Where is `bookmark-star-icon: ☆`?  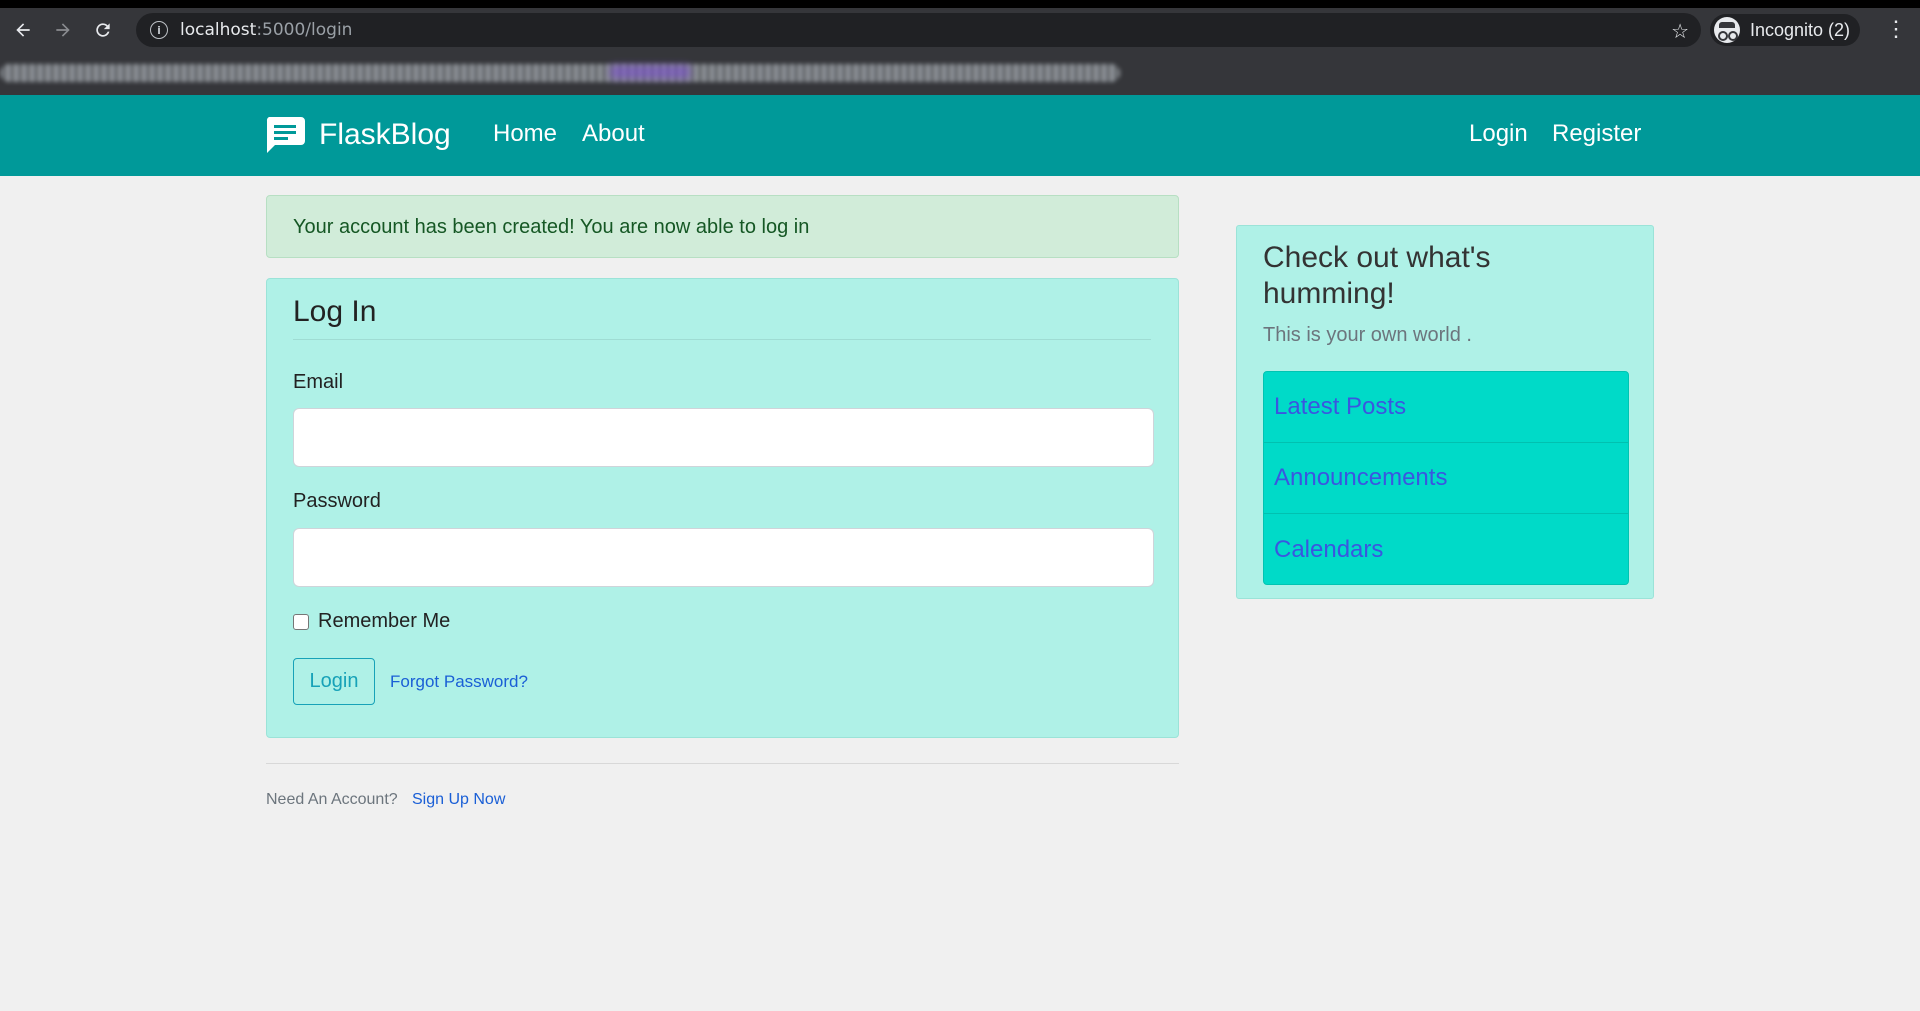
bookmark-star-icon: ☆ is located at coordinates (1680, 31).